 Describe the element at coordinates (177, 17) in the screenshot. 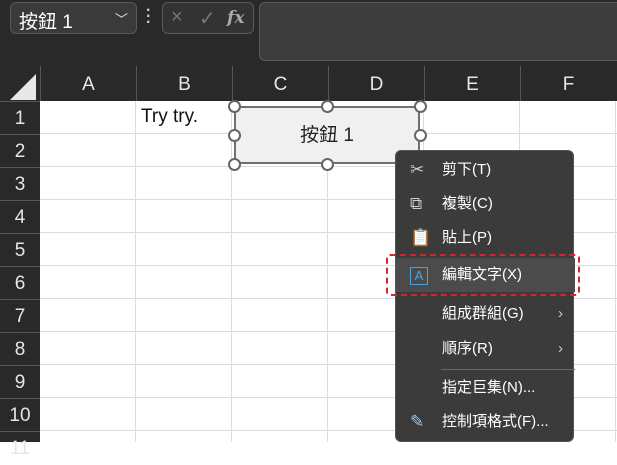

I see `cancel-icon: ×` at that location.